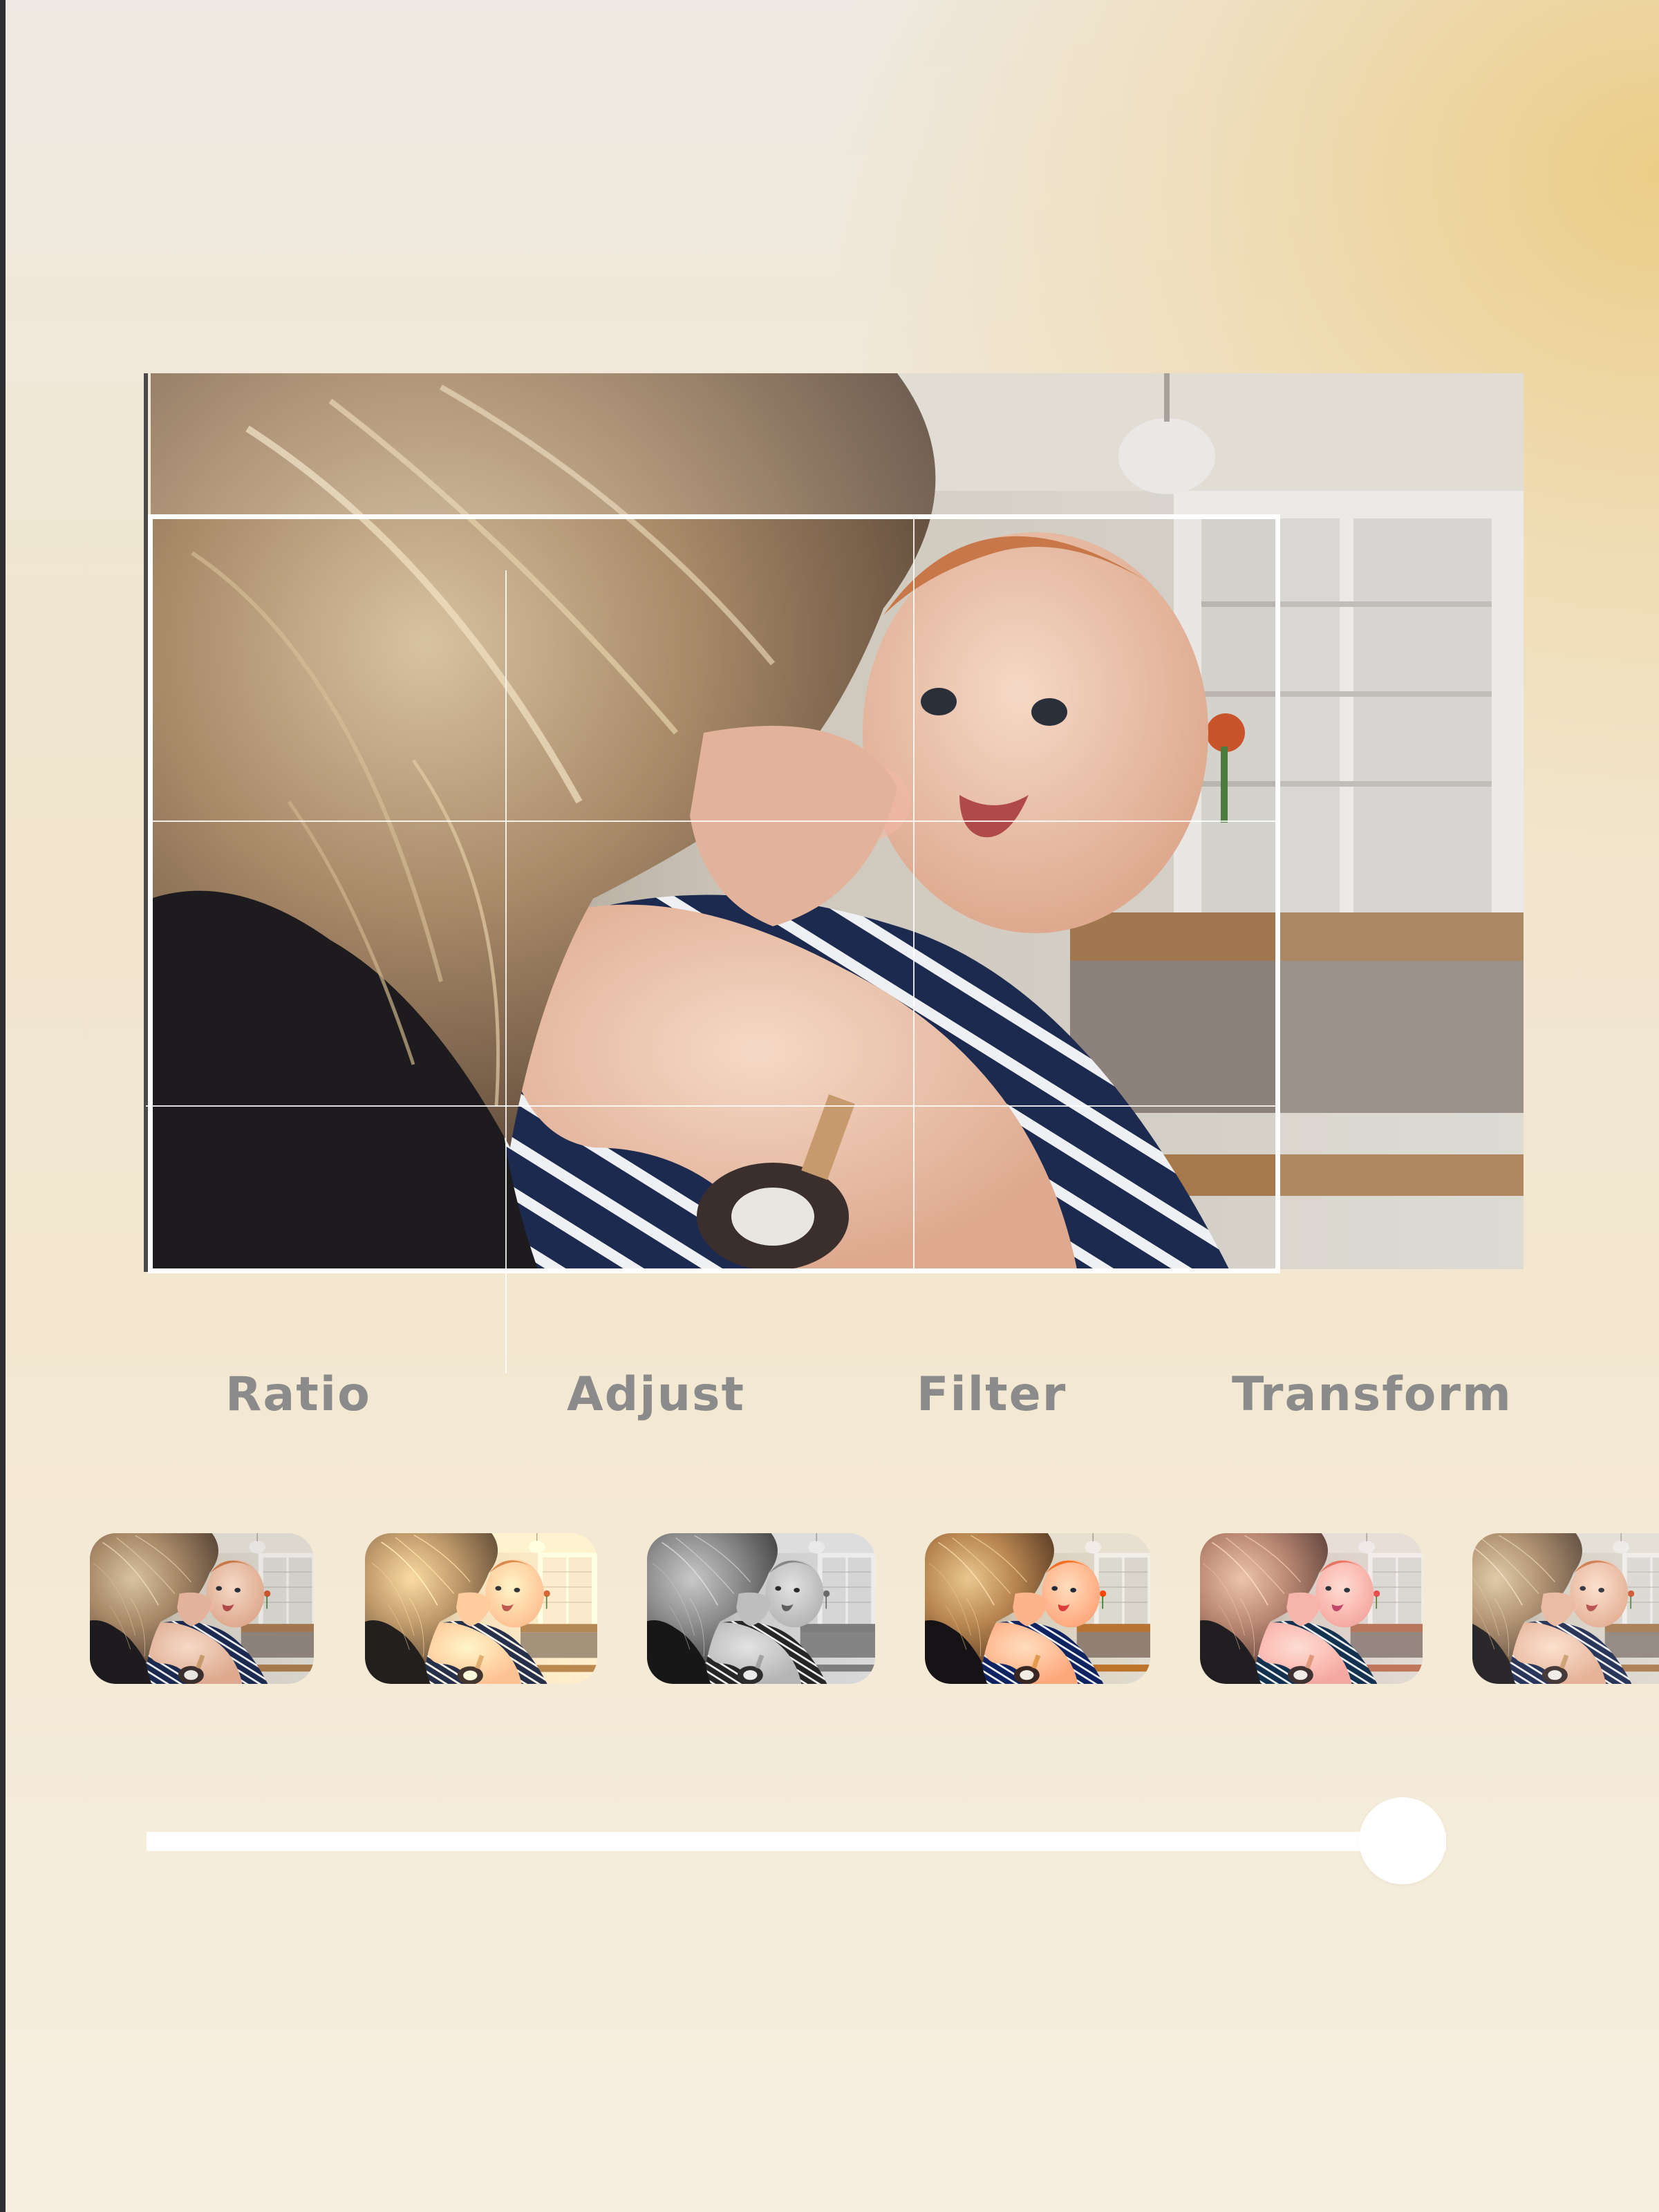  What do you see at coordinates (1402, 1840) in the screenshot?
I see `intensity-slider-thumb` at bounding box center [1402, 1840].